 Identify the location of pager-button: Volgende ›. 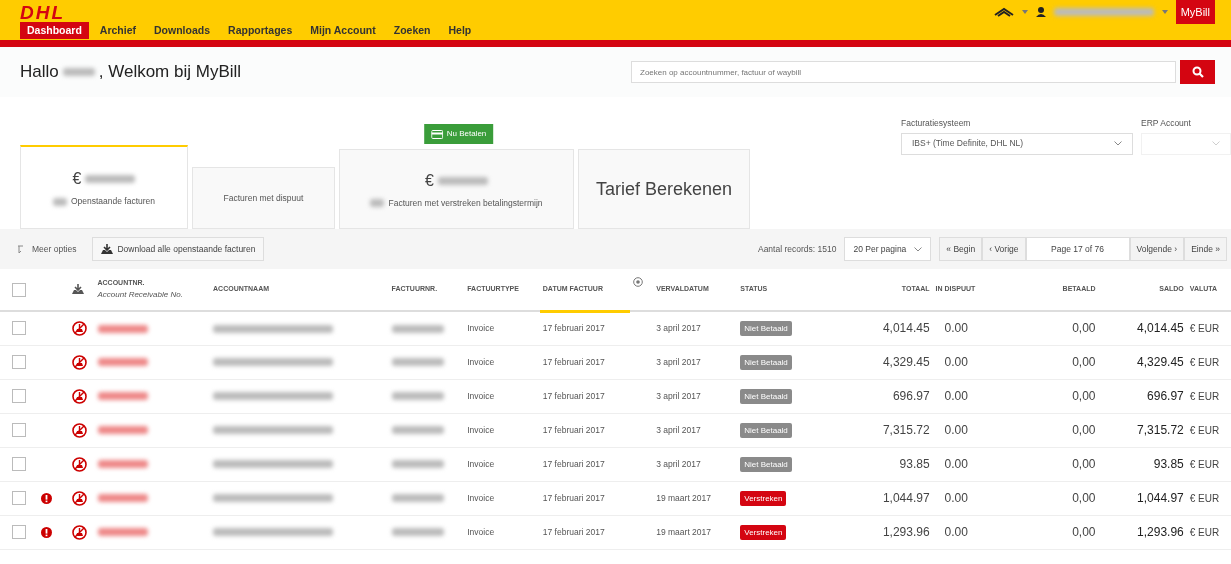
(1157, 249).